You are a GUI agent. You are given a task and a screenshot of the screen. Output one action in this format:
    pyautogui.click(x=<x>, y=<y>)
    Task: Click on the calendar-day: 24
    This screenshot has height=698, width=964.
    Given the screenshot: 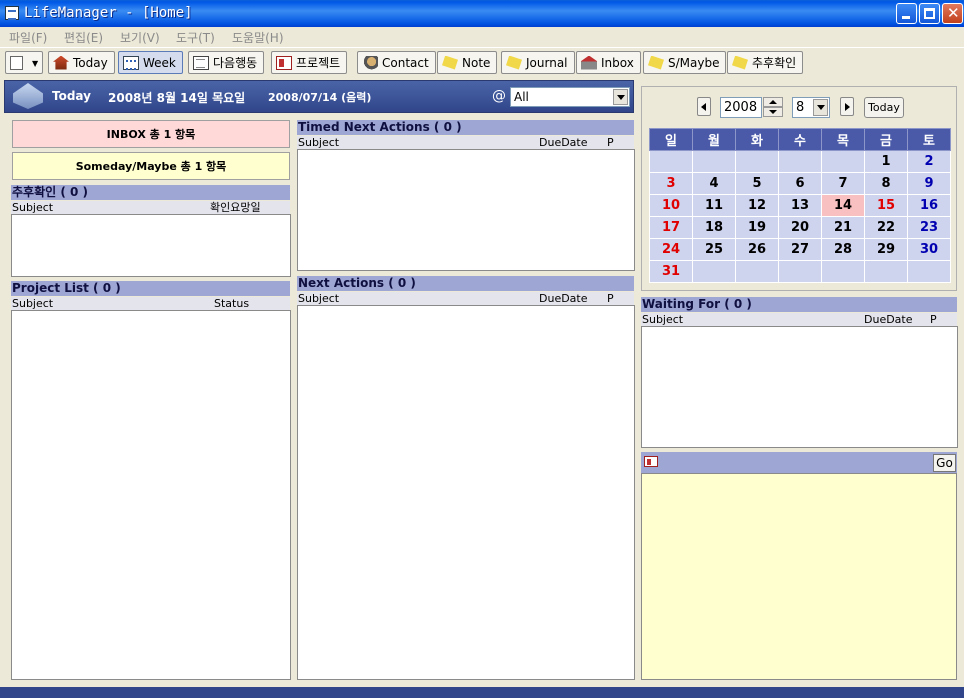 What is the action you would take?
    pyautogui.click(x=671, y=249)
    